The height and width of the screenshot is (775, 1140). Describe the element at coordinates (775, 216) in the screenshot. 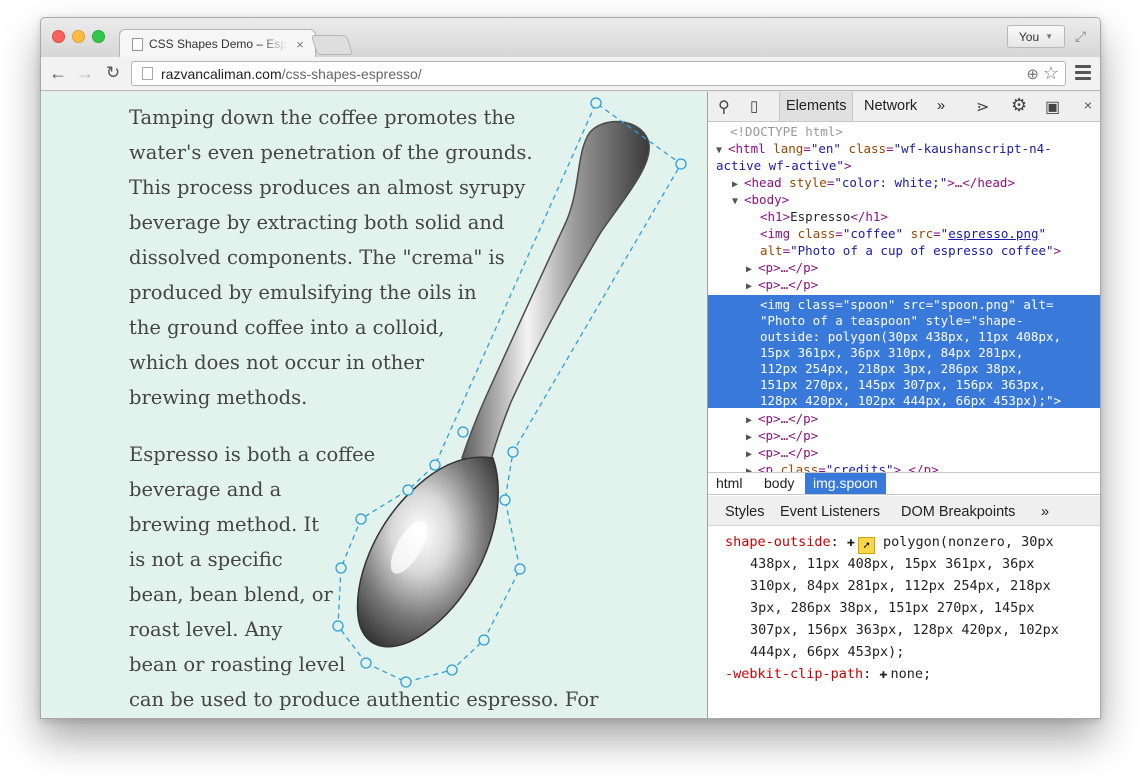

I see `tag-text: <h1>` at that location.